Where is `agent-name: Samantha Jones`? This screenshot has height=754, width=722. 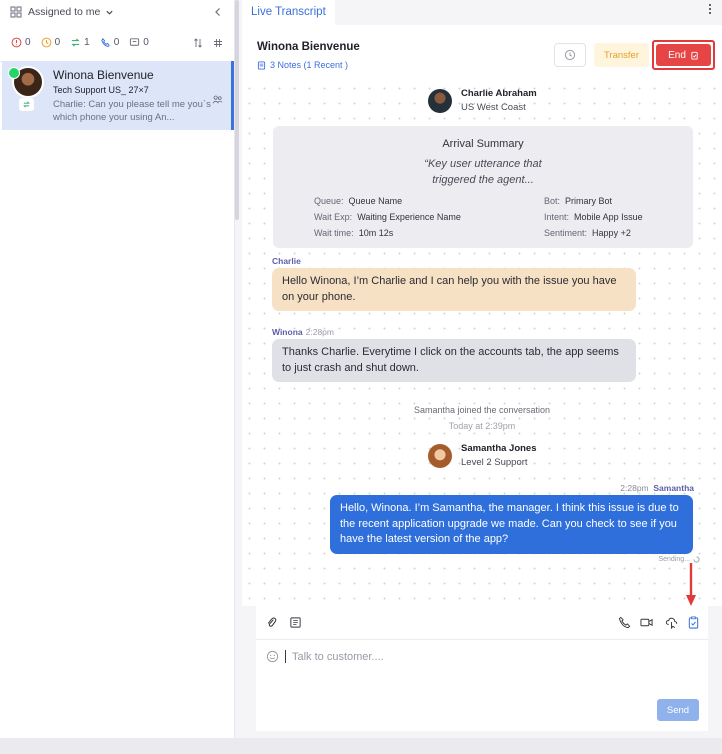 agent-name: Samantha Jones is located at coordinates (499, 448).